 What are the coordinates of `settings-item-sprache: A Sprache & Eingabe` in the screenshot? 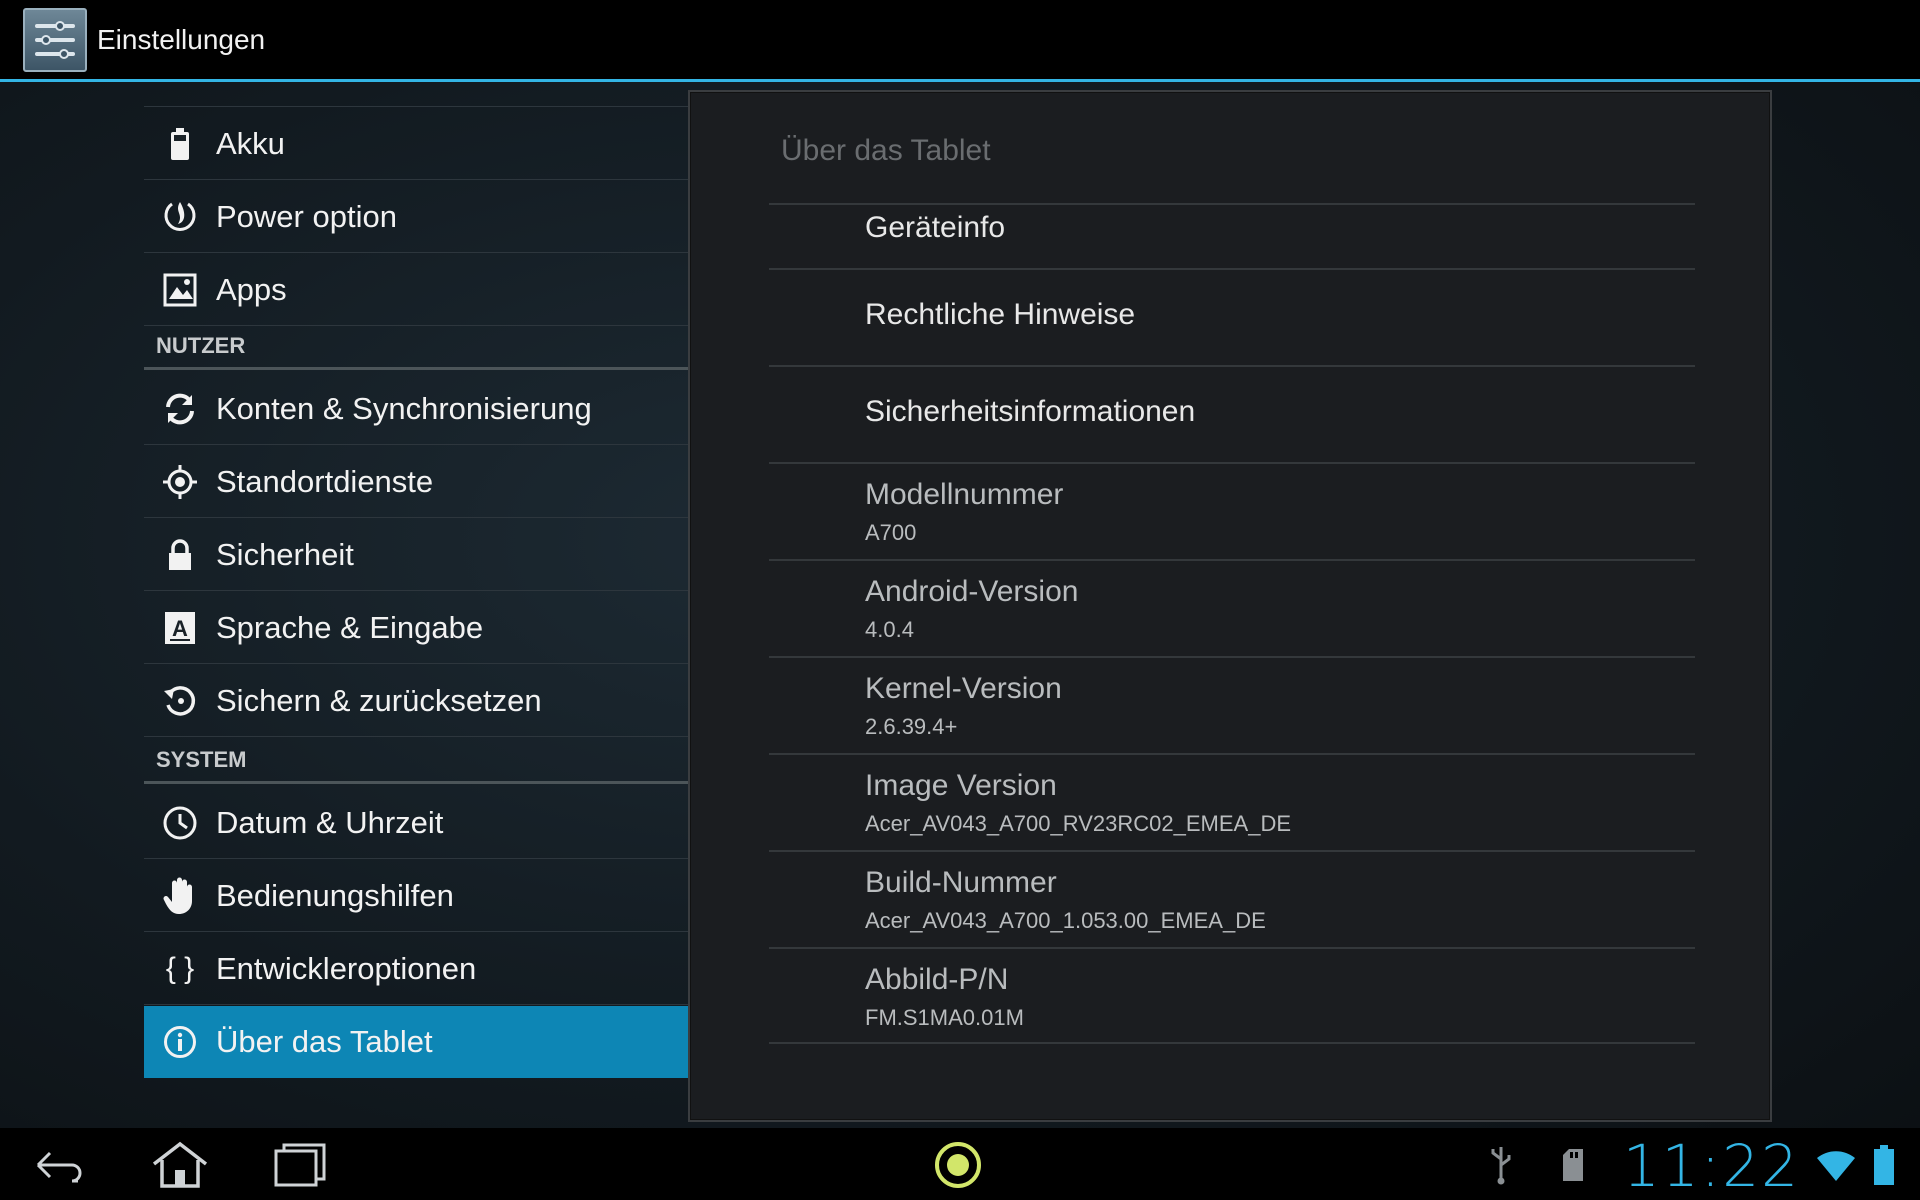 It's located at (416, 628).